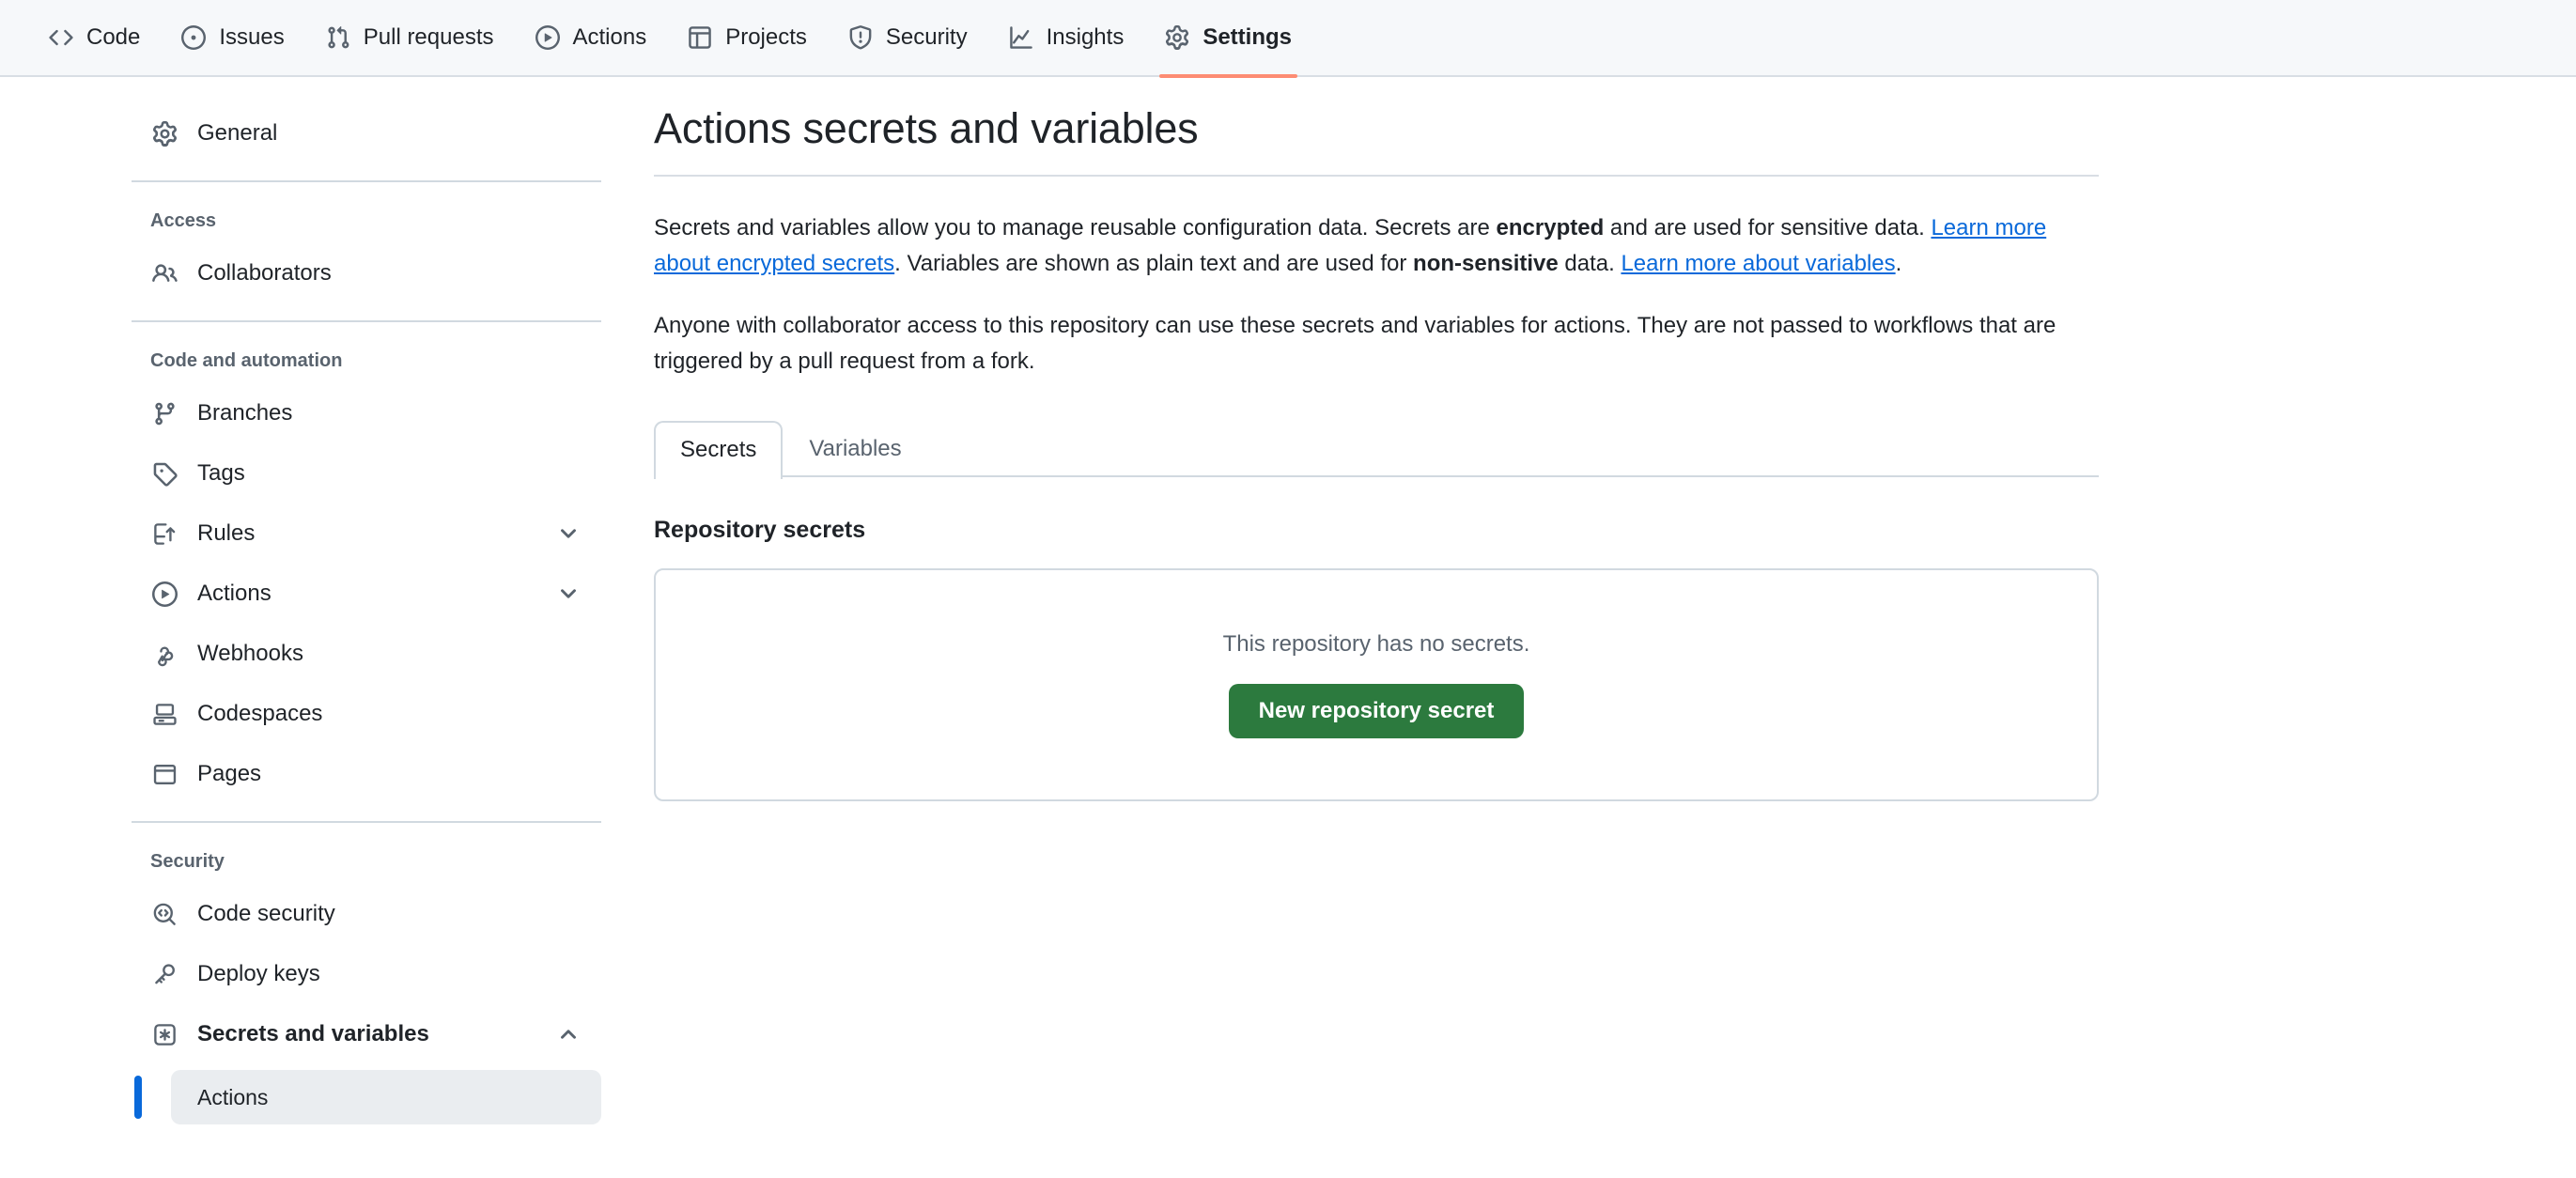  Describe the element at coordinates (226, 533) in the screenshot. I see `sidebar-item-label: Rules` at that location.